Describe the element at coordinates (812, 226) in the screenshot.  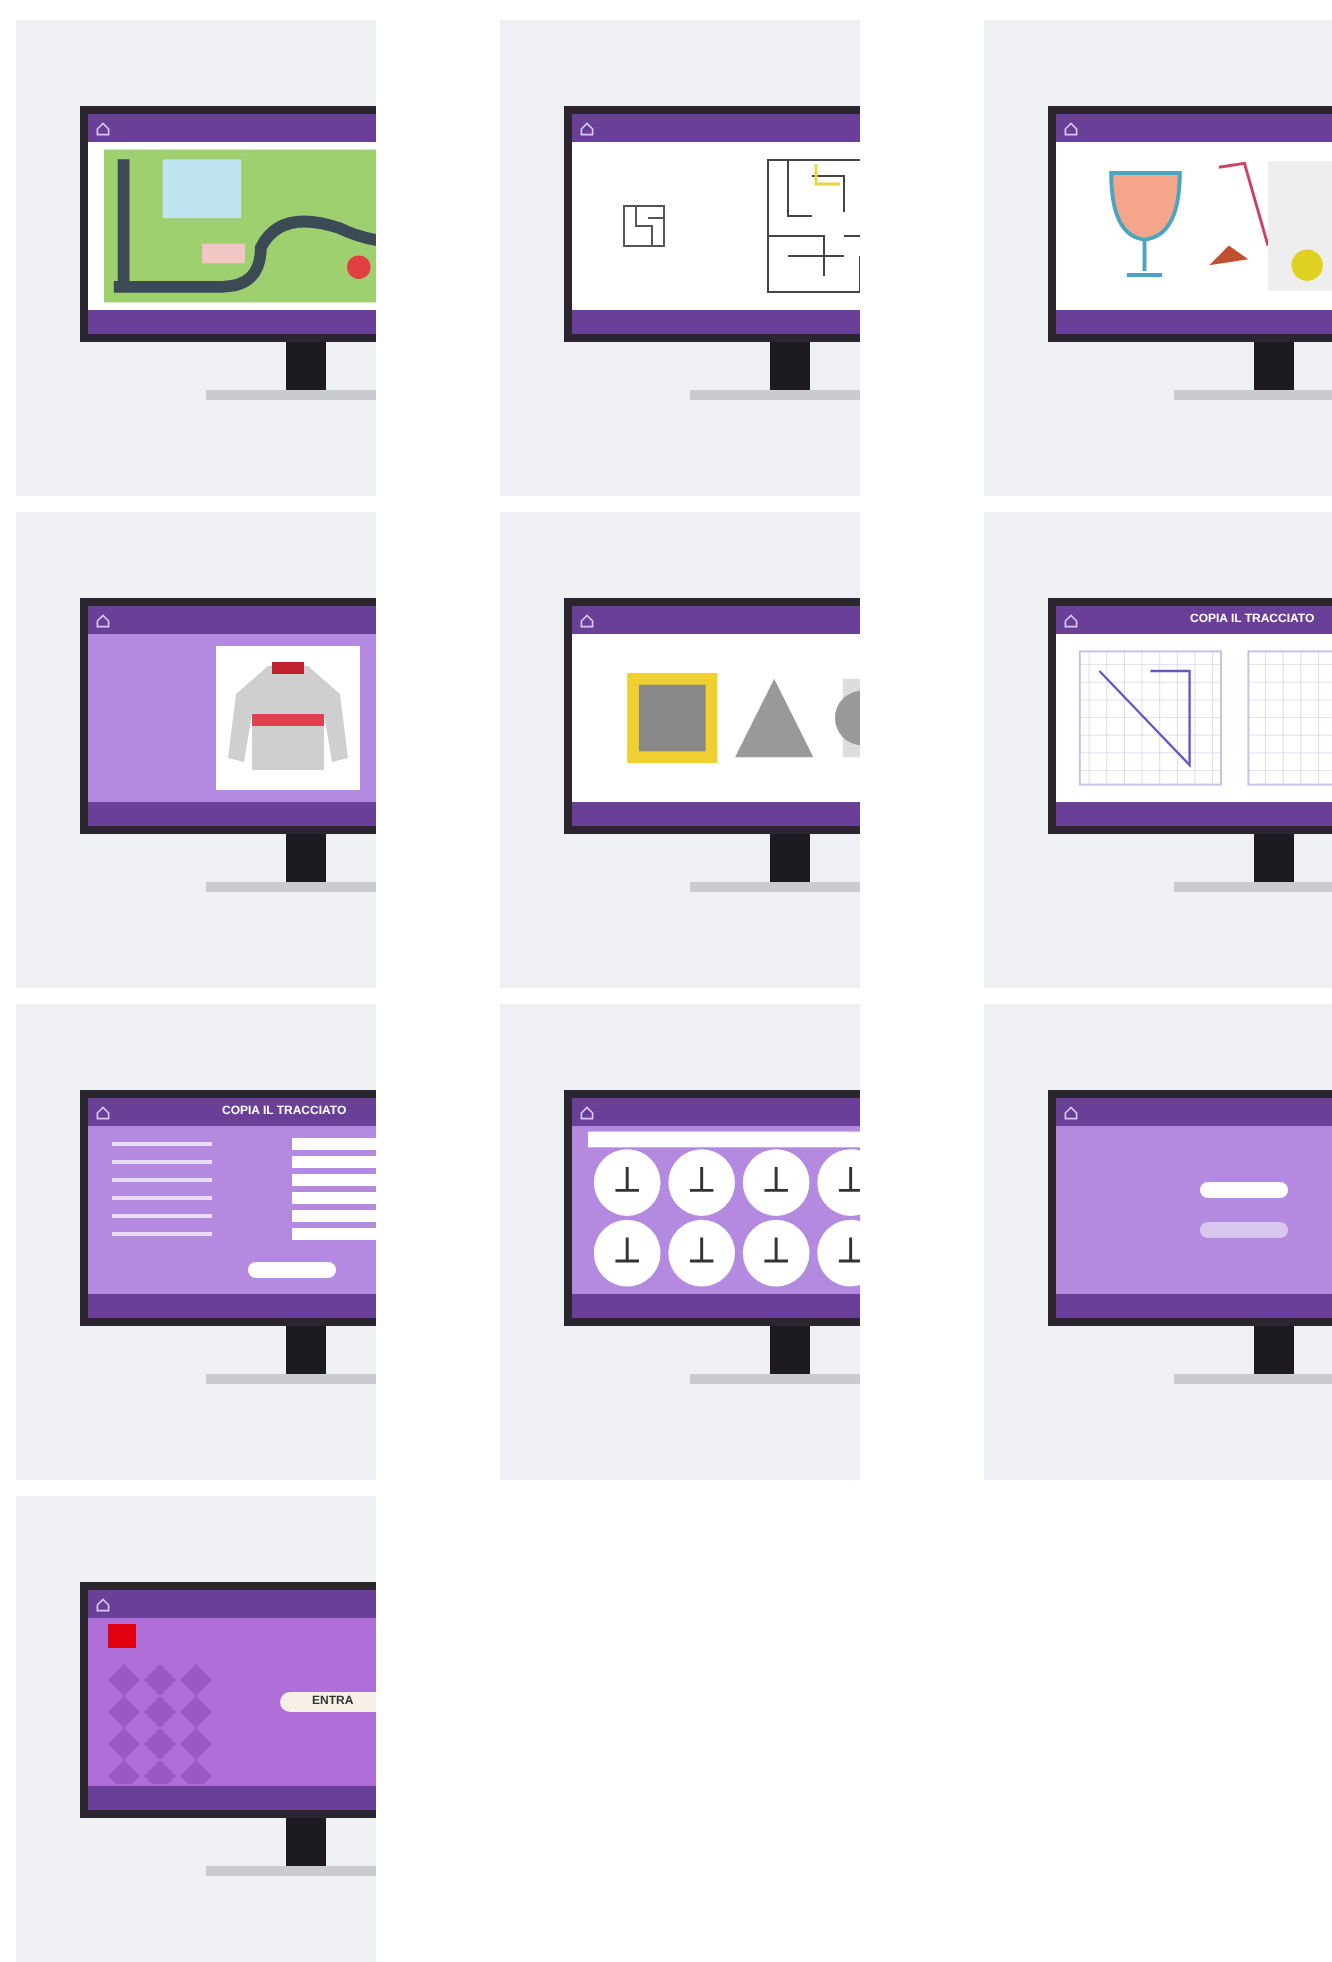
I see `maze-drawing` at that location.